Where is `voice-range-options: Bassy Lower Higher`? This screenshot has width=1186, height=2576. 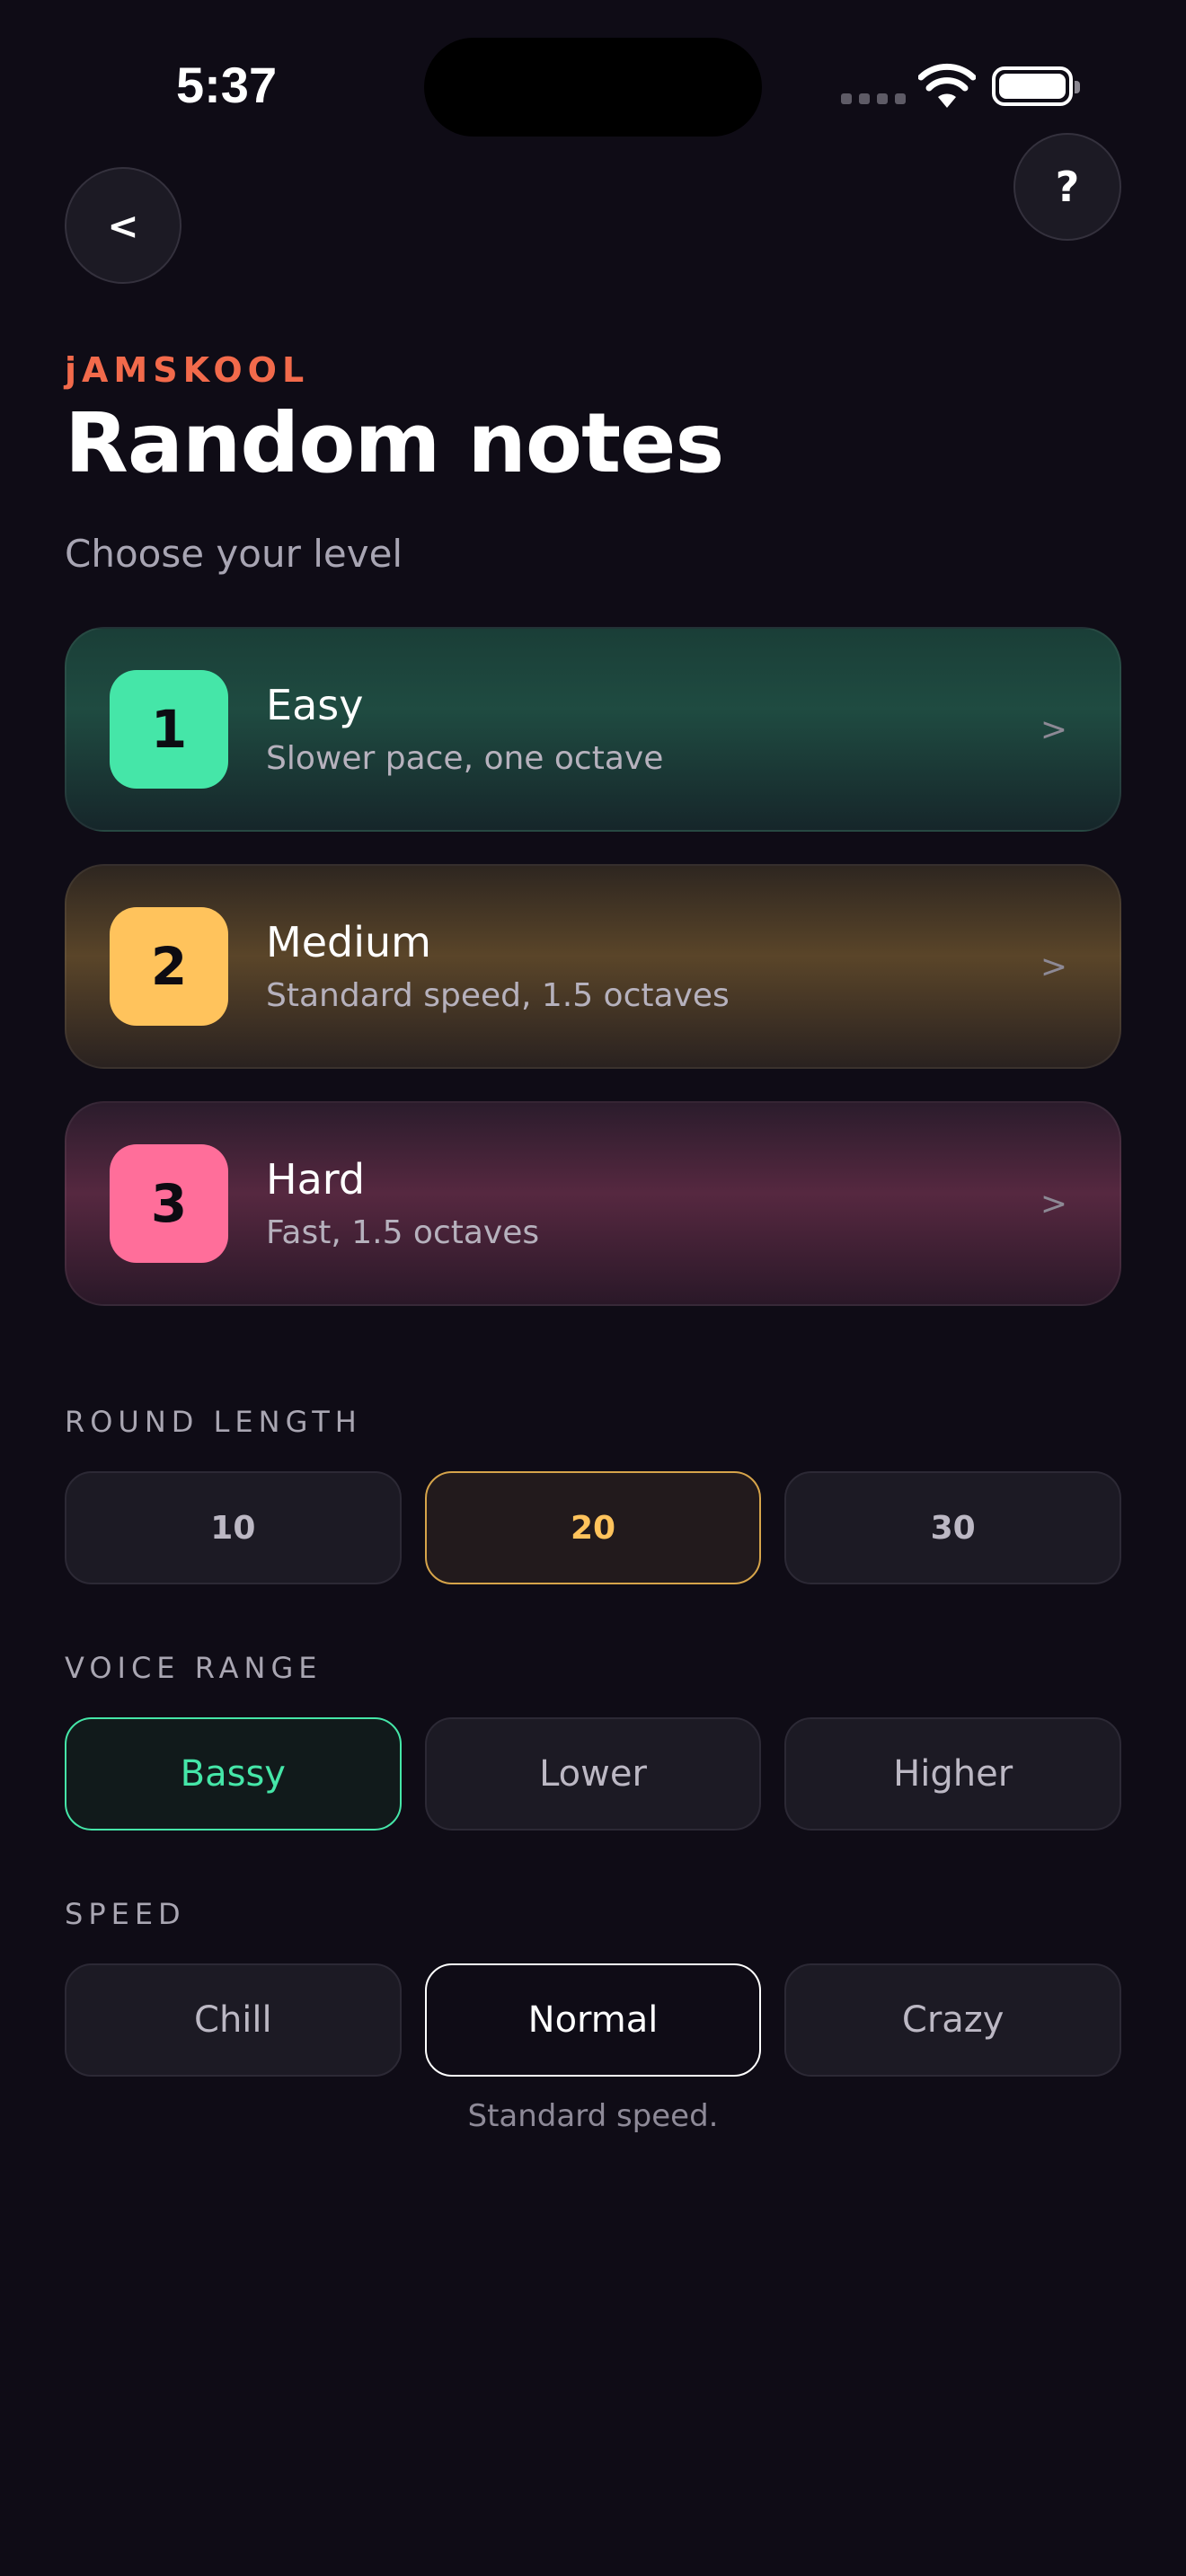 voice-range-options: Bassy Lower Higher is located at coordinates (593, 1774).